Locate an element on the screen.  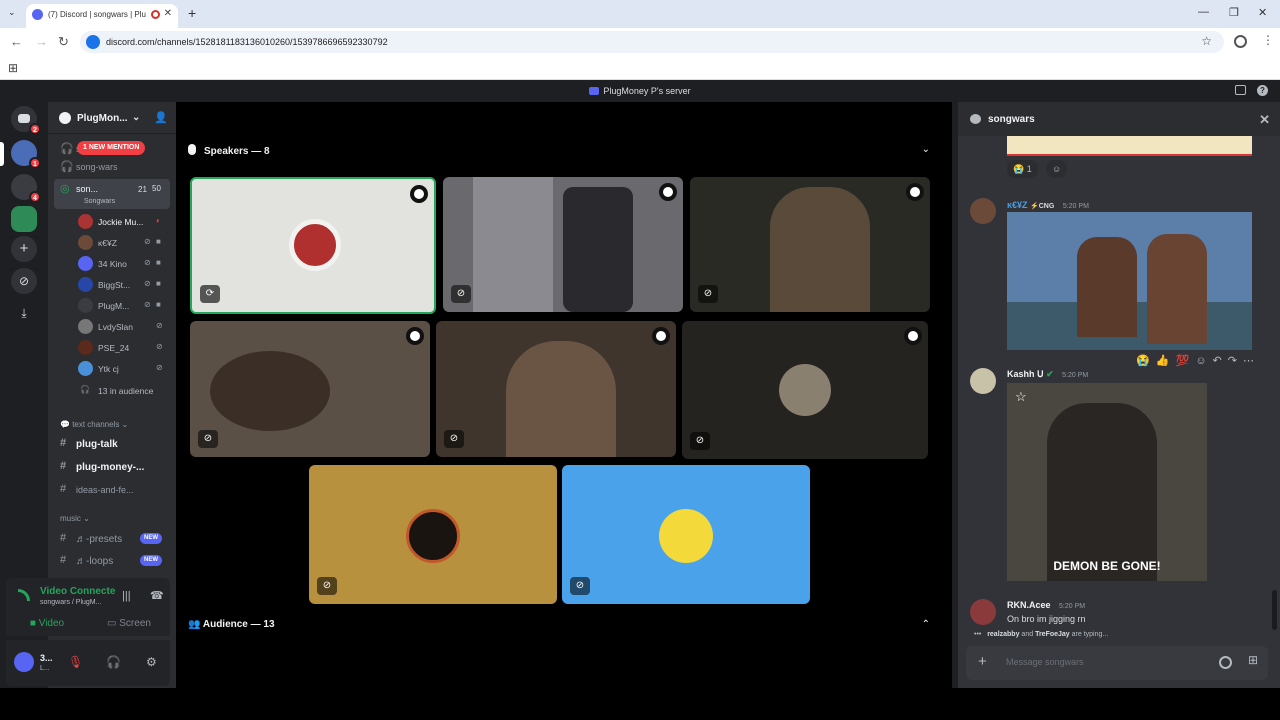
chat-scrollbar is located at coordinates (1274, 610).